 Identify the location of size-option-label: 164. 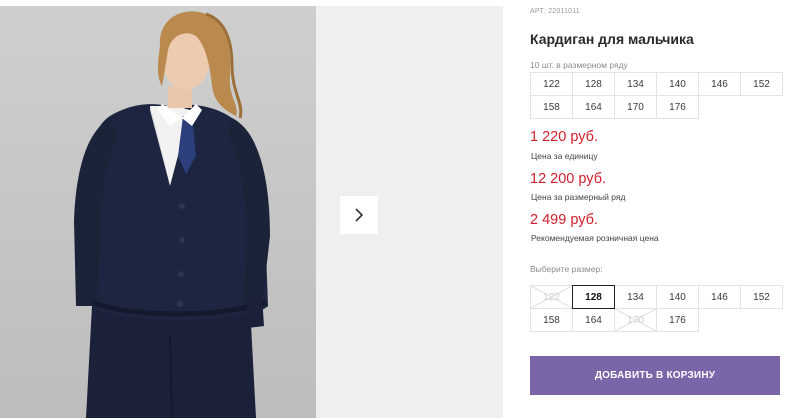
(593, 320).